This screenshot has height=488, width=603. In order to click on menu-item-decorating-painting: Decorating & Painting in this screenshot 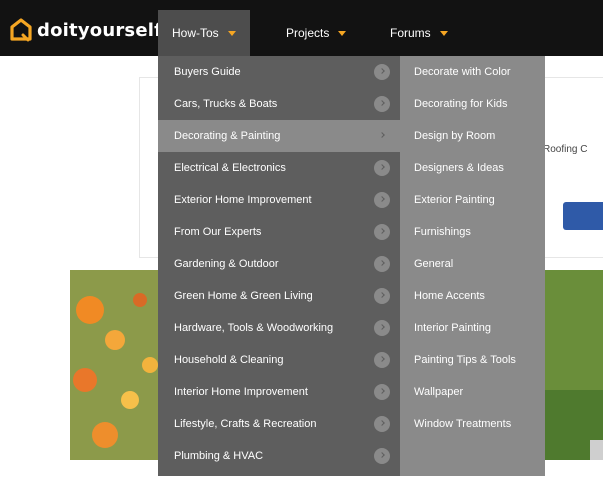, I will do `click(279, 136)`.